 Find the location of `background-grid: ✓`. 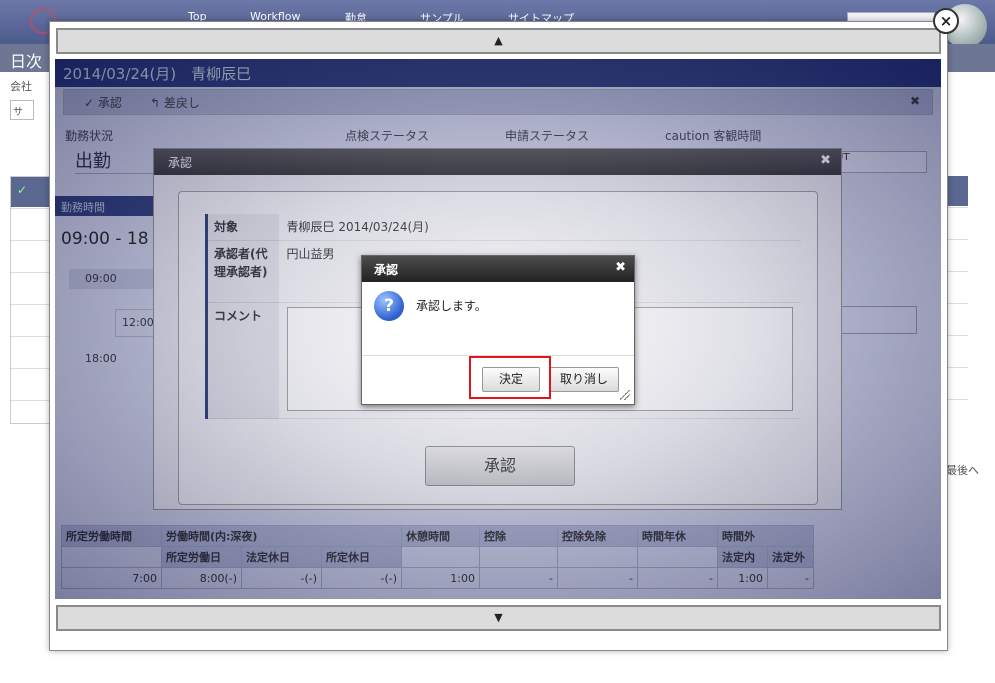

background-grid: ✓ is located at coordinates (30, 300).